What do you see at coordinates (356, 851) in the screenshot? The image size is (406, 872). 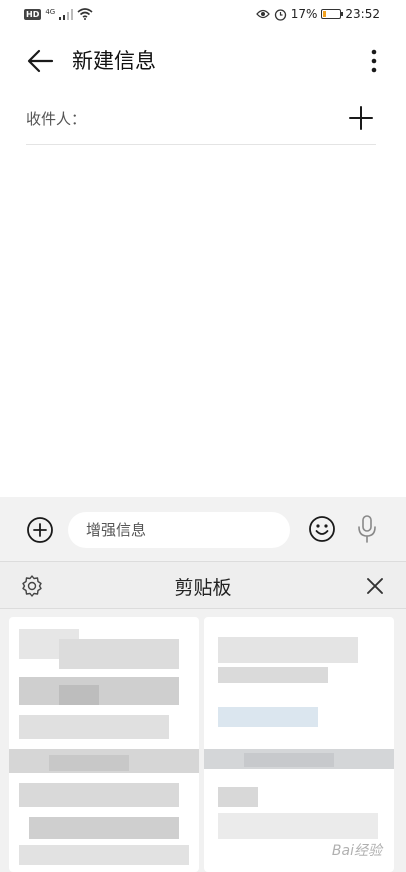 I see `watermark-logo: Bai经验` at bounding box center [356, 851].